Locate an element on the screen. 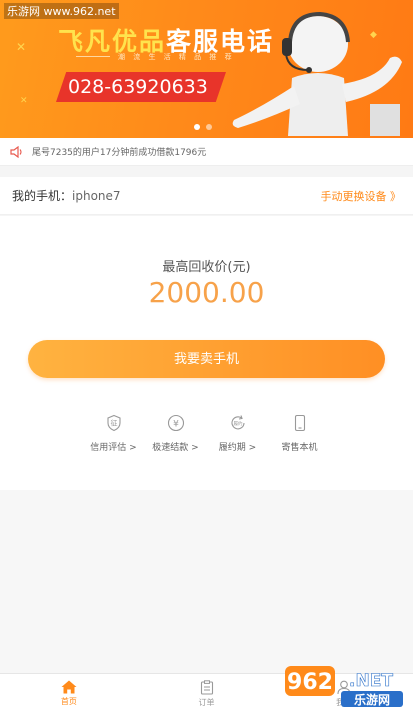  feature-label: 履约期 > is located at coordinates (237, 448).